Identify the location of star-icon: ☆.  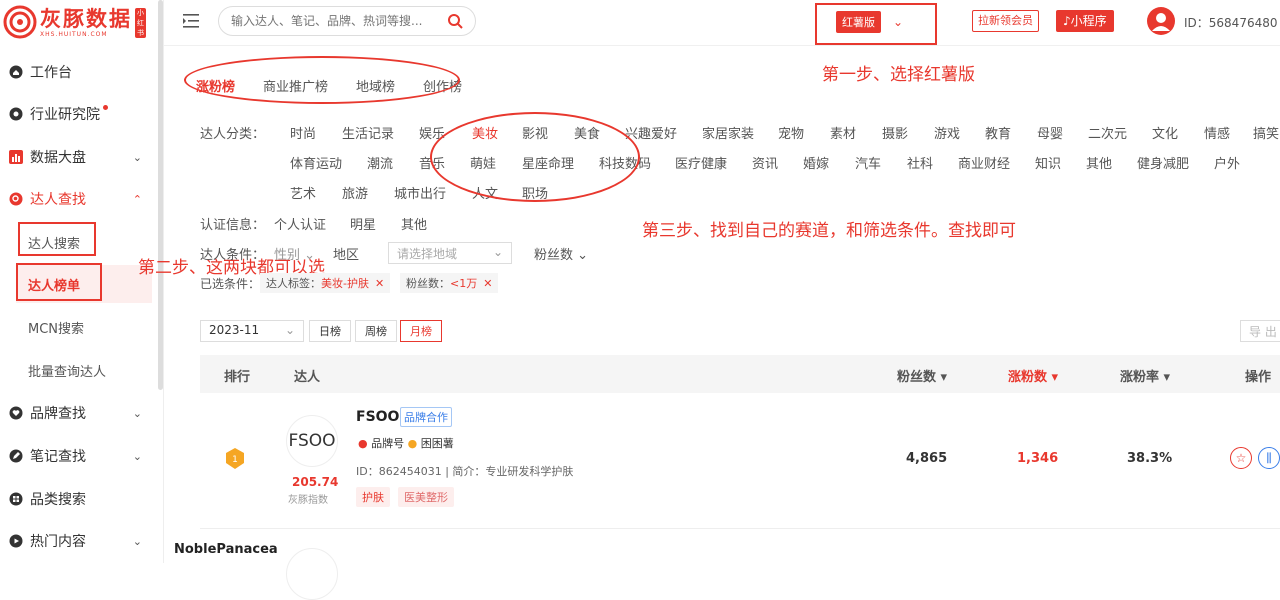
(1241, 458).